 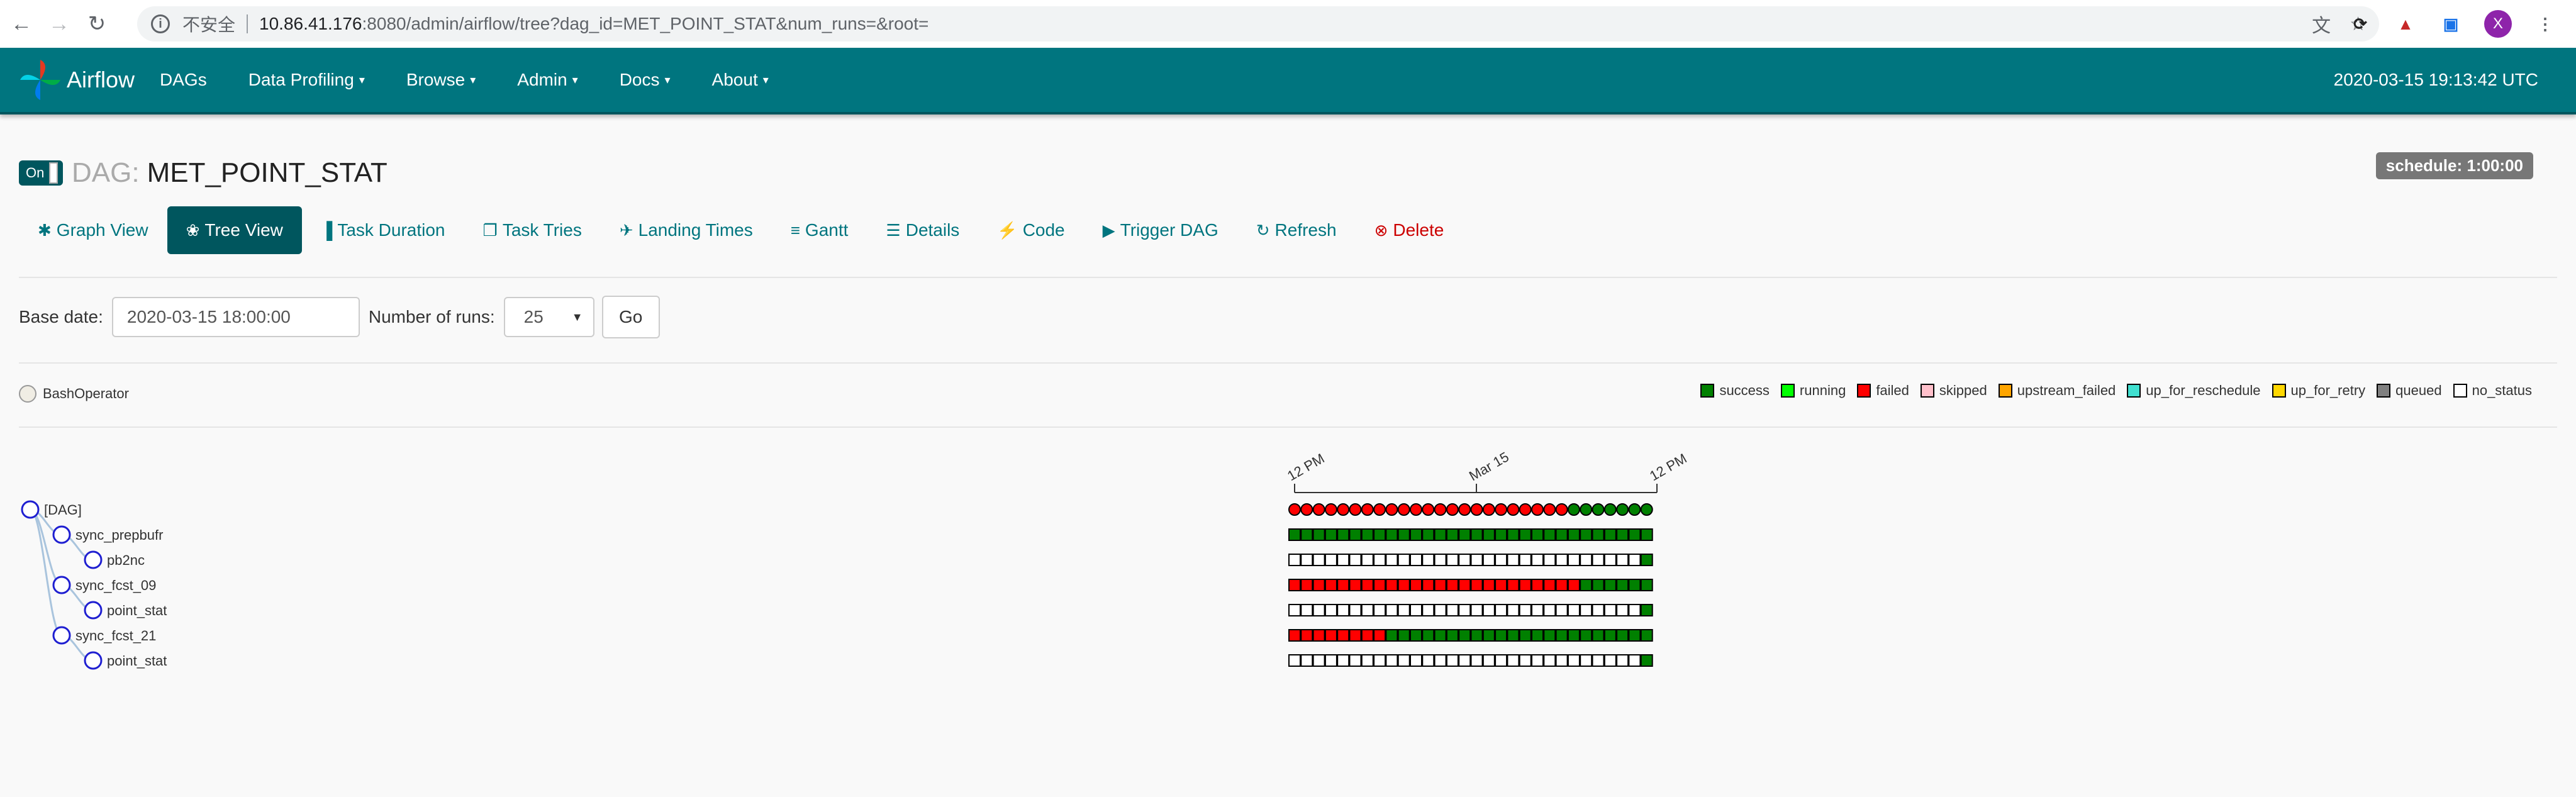 I want to click on pdf-extension-icon: ▲, so click(x=2405, y=24).